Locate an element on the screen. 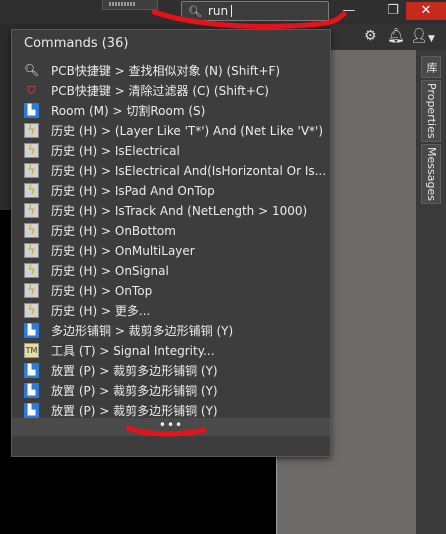 This screenshot has height=534, width=446. annotation-underline-search is located at coordinates (249, 19).